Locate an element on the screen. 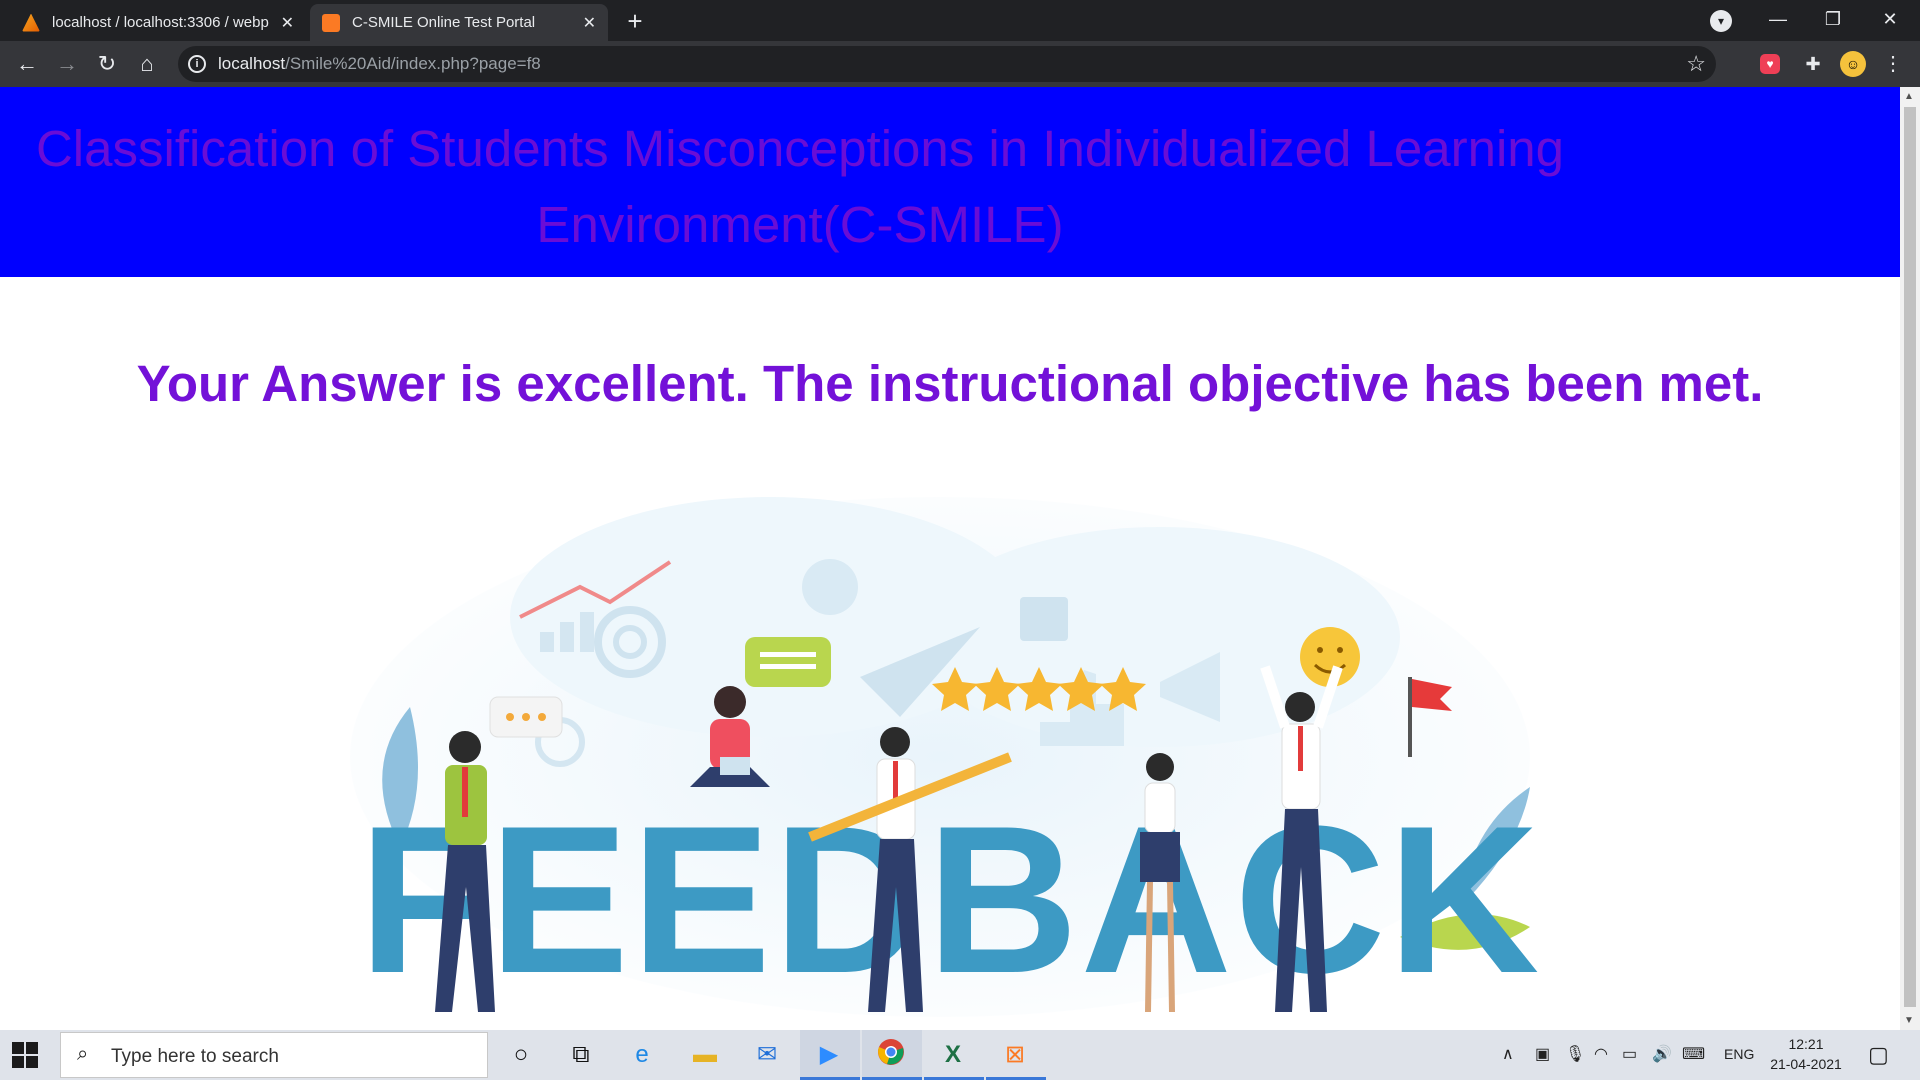 The width and height of the screenshot is (1920, 1080). scroll-up-arrow-icon: ▲ is located at coordinates (1909, 96).